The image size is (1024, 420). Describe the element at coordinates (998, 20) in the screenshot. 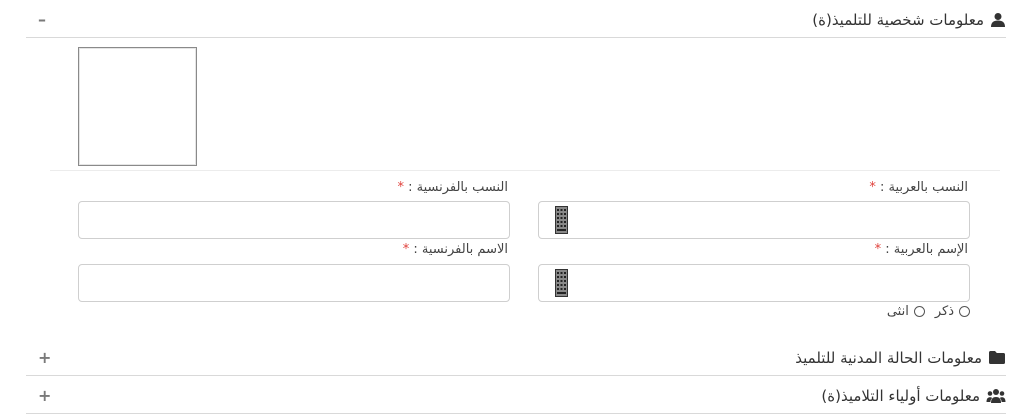

I see `user-icon` at that location.